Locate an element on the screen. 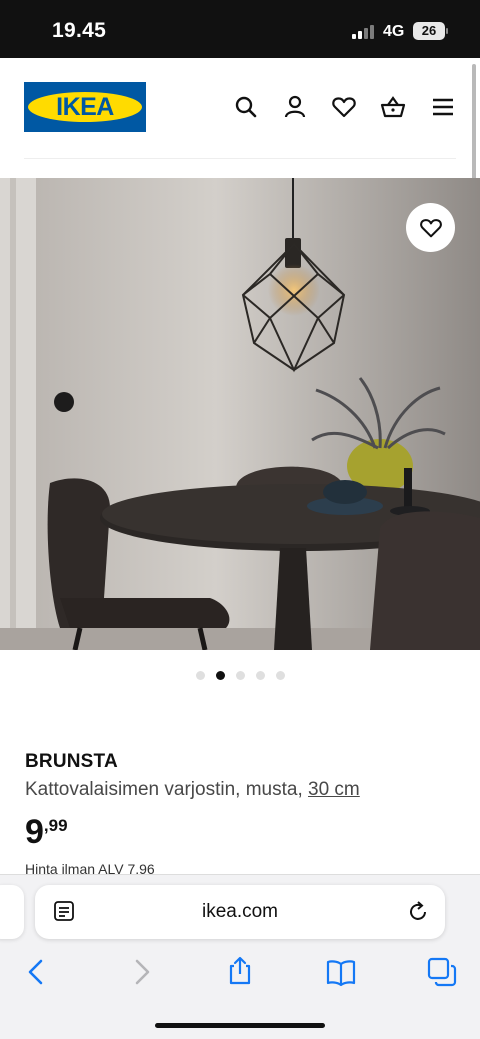 The width and height of the screenshot is (480, 1039). favourite-icon is located at coordinates (430, 227).